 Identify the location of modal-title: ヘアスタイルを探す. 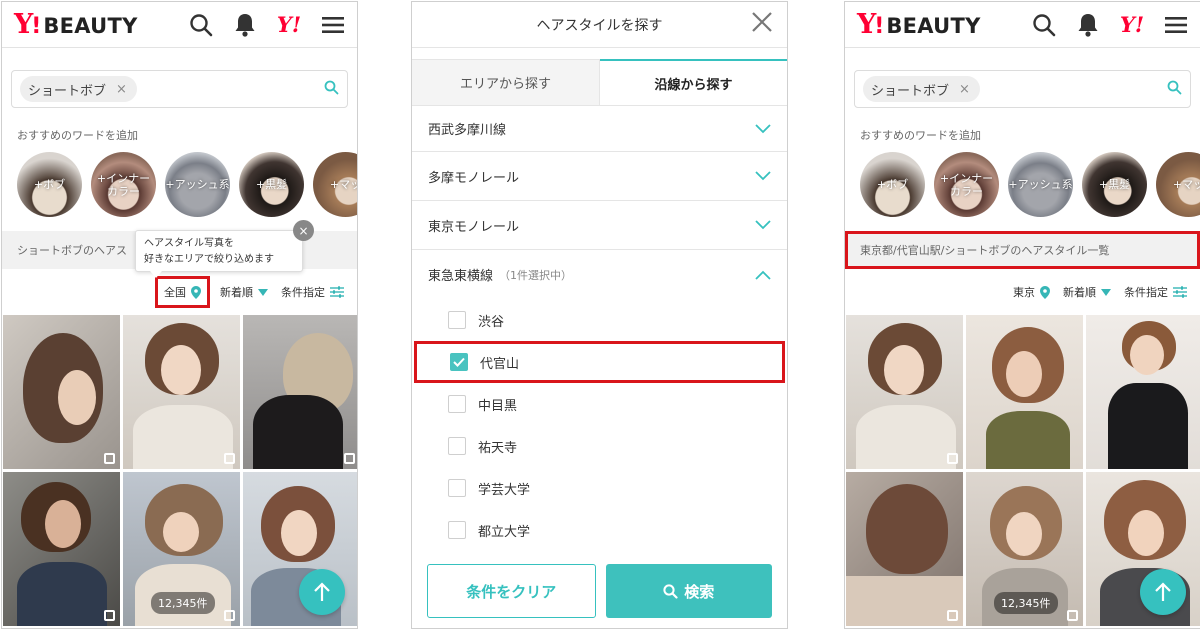
(599, 25).